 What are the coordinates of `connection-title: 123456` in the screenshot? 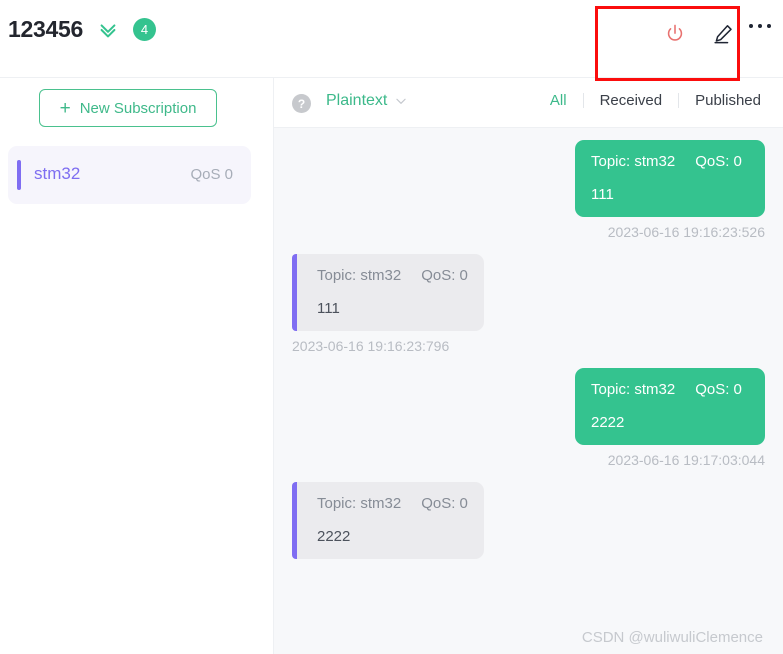 It's located at (45, 29).